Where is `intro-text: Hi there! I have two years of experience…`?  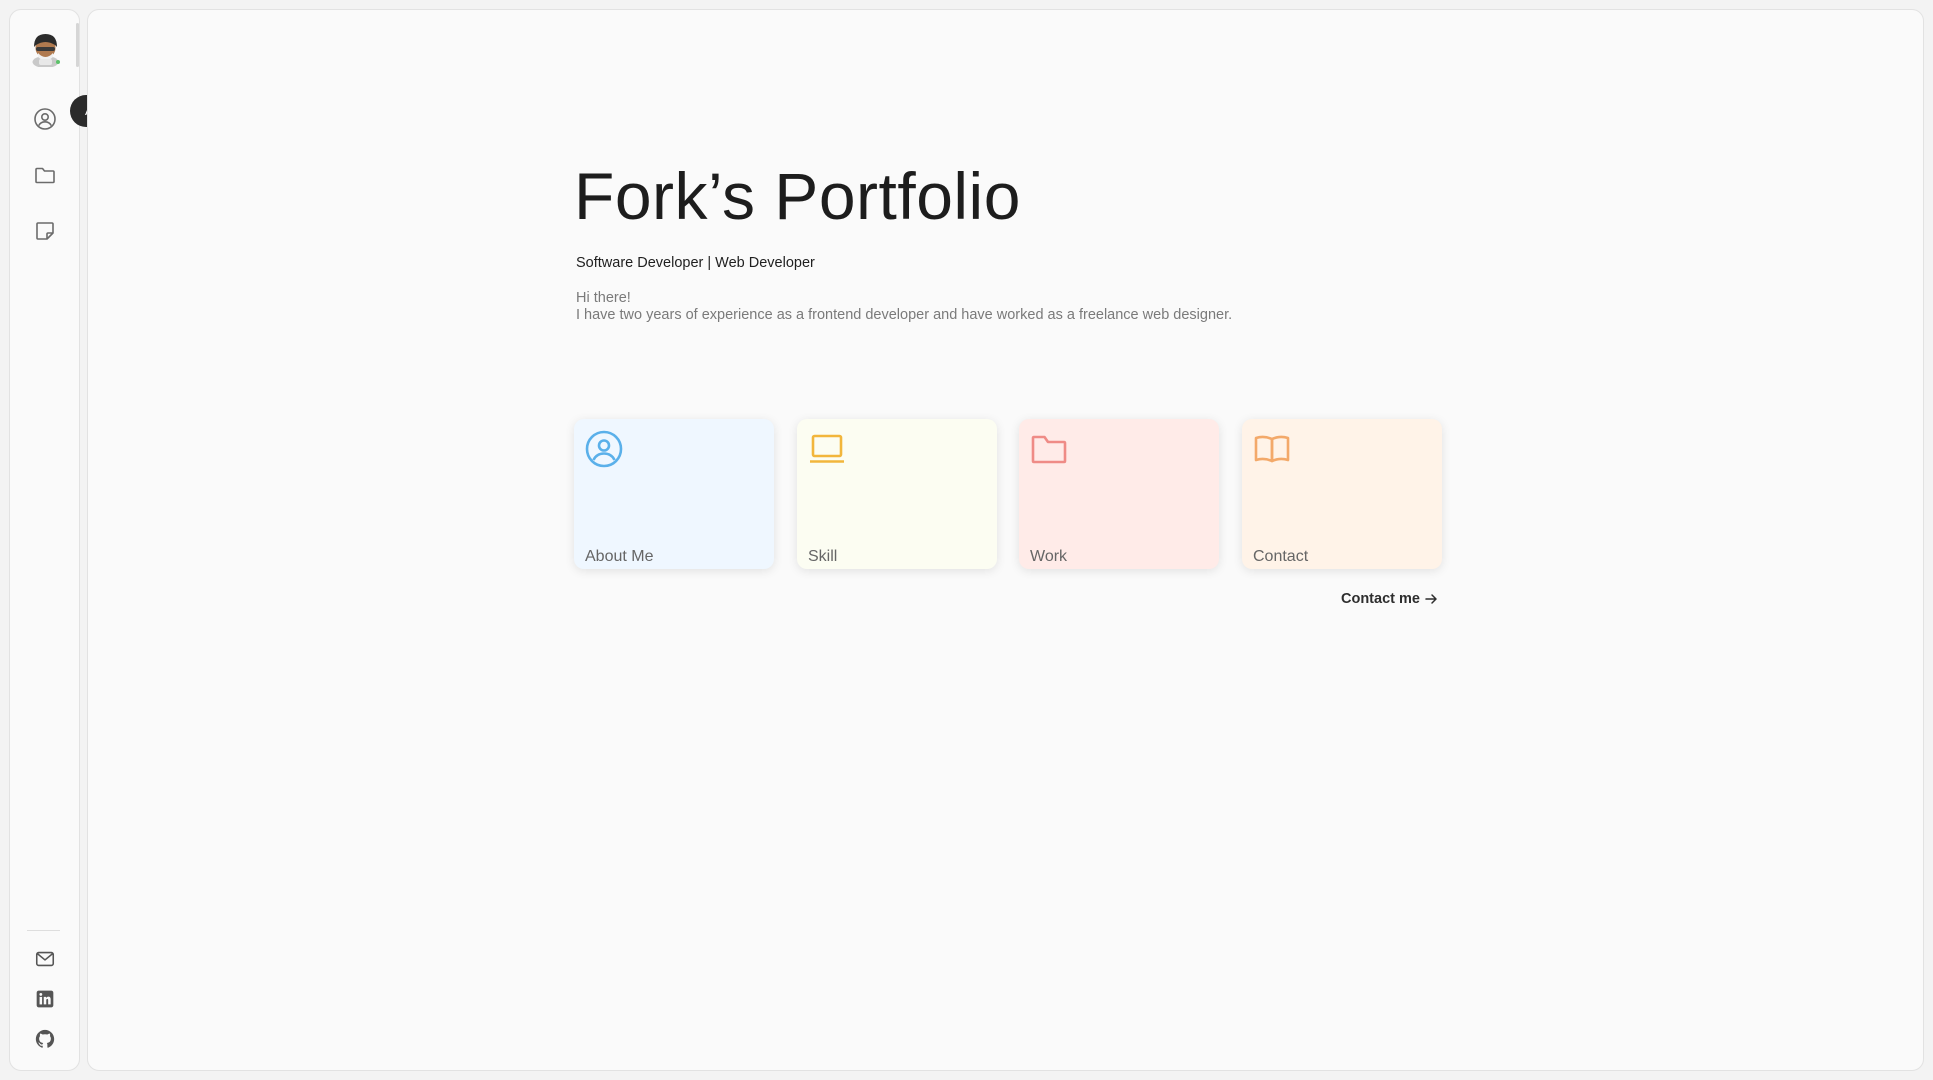
intro-text: Hi there! I have two years of experience… is located at coordinates (904, 307).